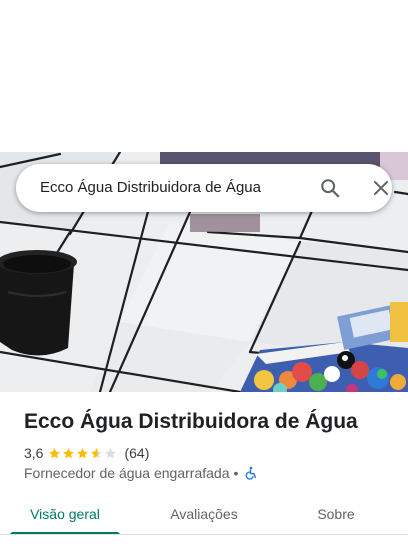 The width and height of the screenshot is (408, 544). Describe the element at coordinates (126, 473) in the screenshot. I see `place-category: Fornecedor de água engarrafada` at that location.